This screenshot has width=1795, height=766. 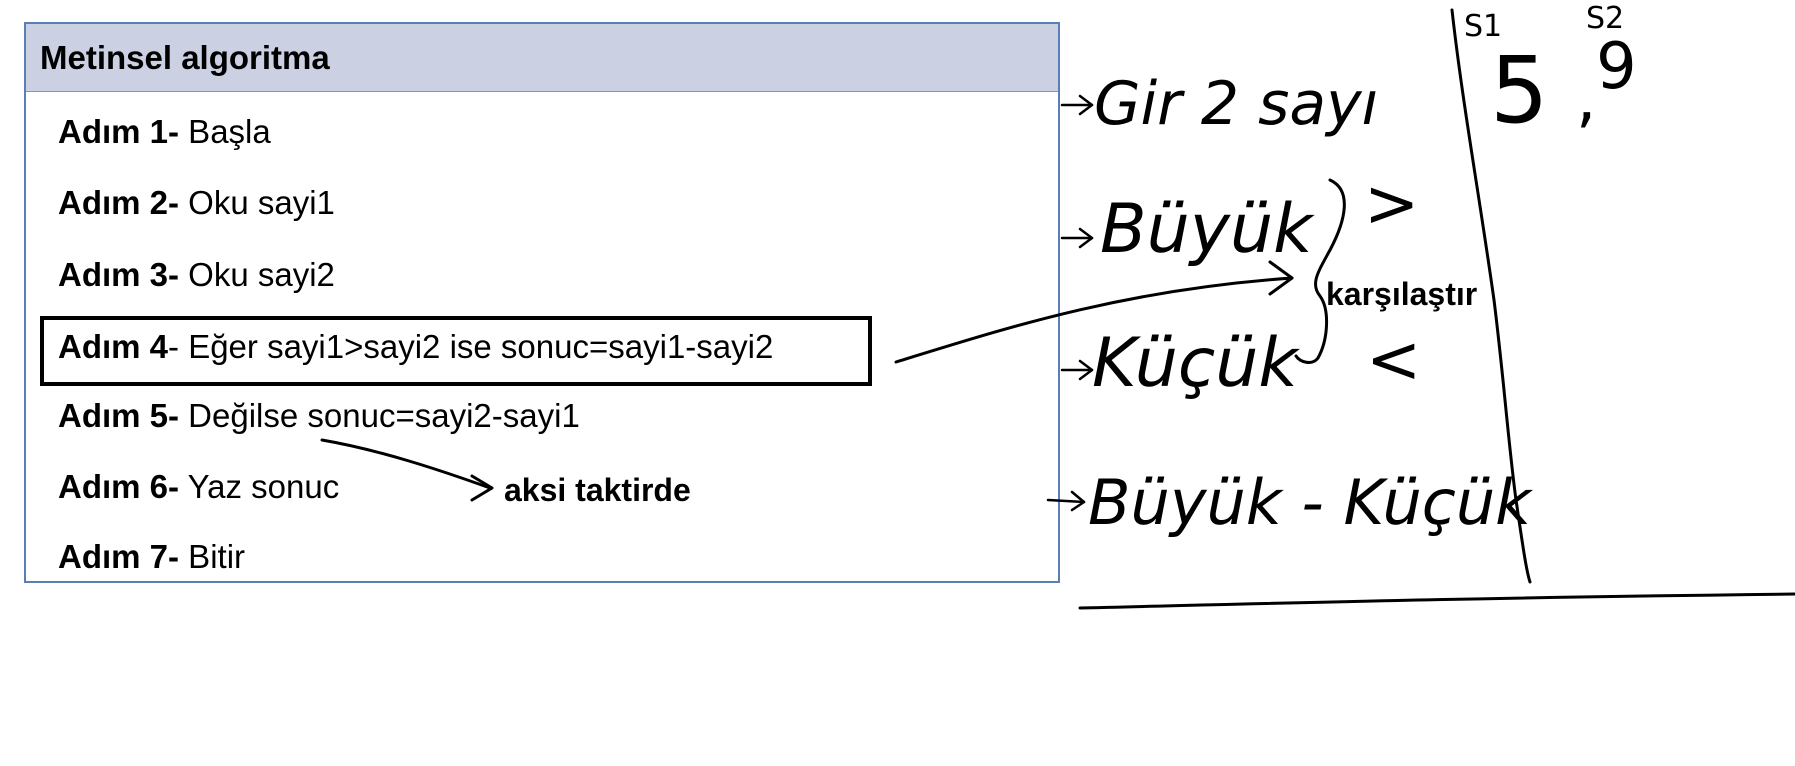 I want to click on hw-gt: >, so click(x=1391, y=203).